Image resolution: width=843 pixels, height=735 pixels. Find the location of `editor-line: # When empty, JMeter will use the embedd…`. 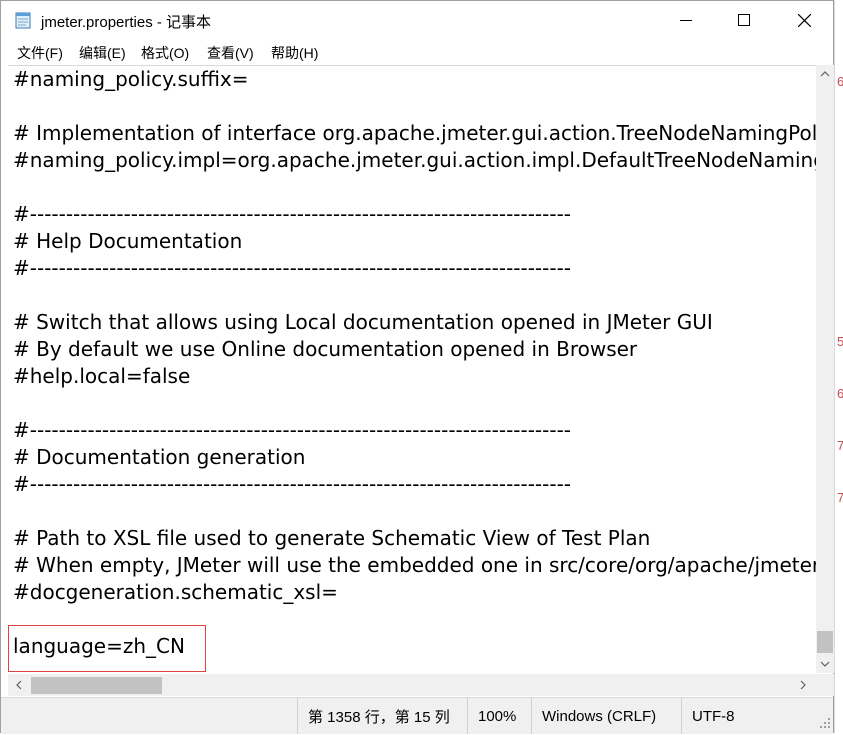

editor-line: # When empty, JMeter will use the embedd… is located at coordinates (414, 565).